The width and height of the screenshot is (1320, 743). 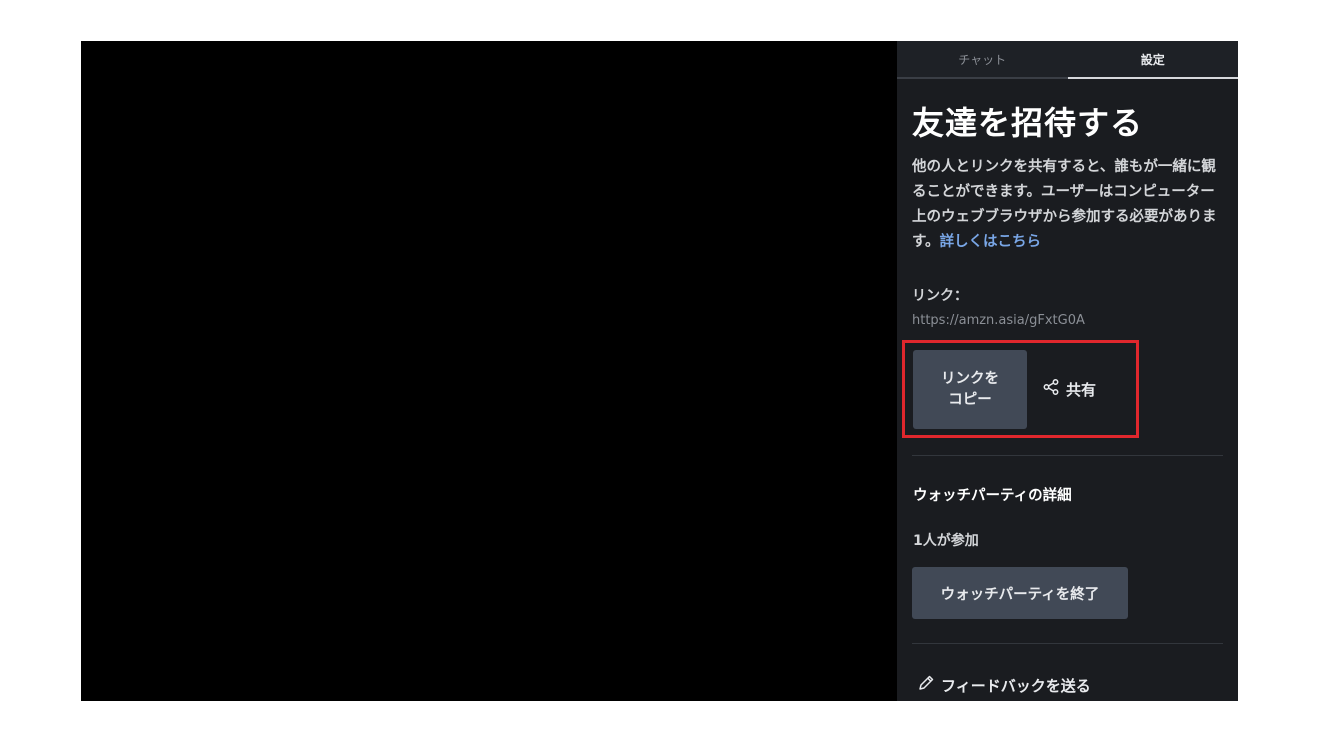 I want to click on page-title: 友達を招待する, so click(x=1028, y=123).